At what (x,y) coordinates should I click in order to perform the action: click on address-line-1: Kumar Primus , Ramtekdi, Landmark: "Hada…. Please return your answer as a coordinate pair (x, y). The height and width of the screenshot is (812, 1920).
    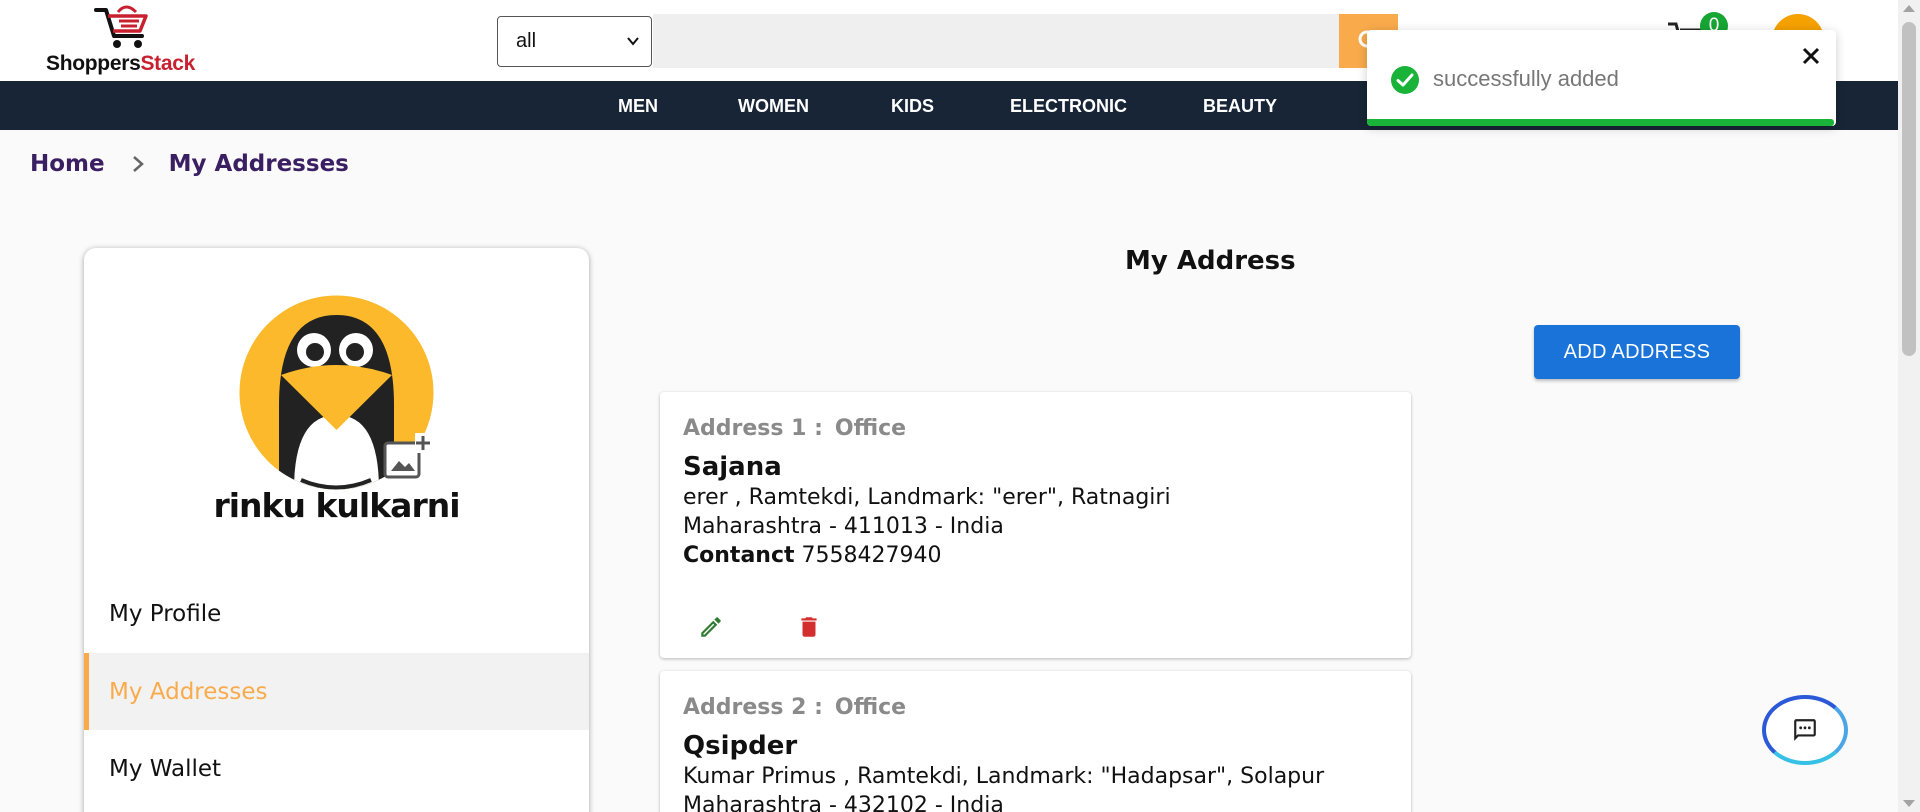
    Looking at the image, I should click on (1004, 776).